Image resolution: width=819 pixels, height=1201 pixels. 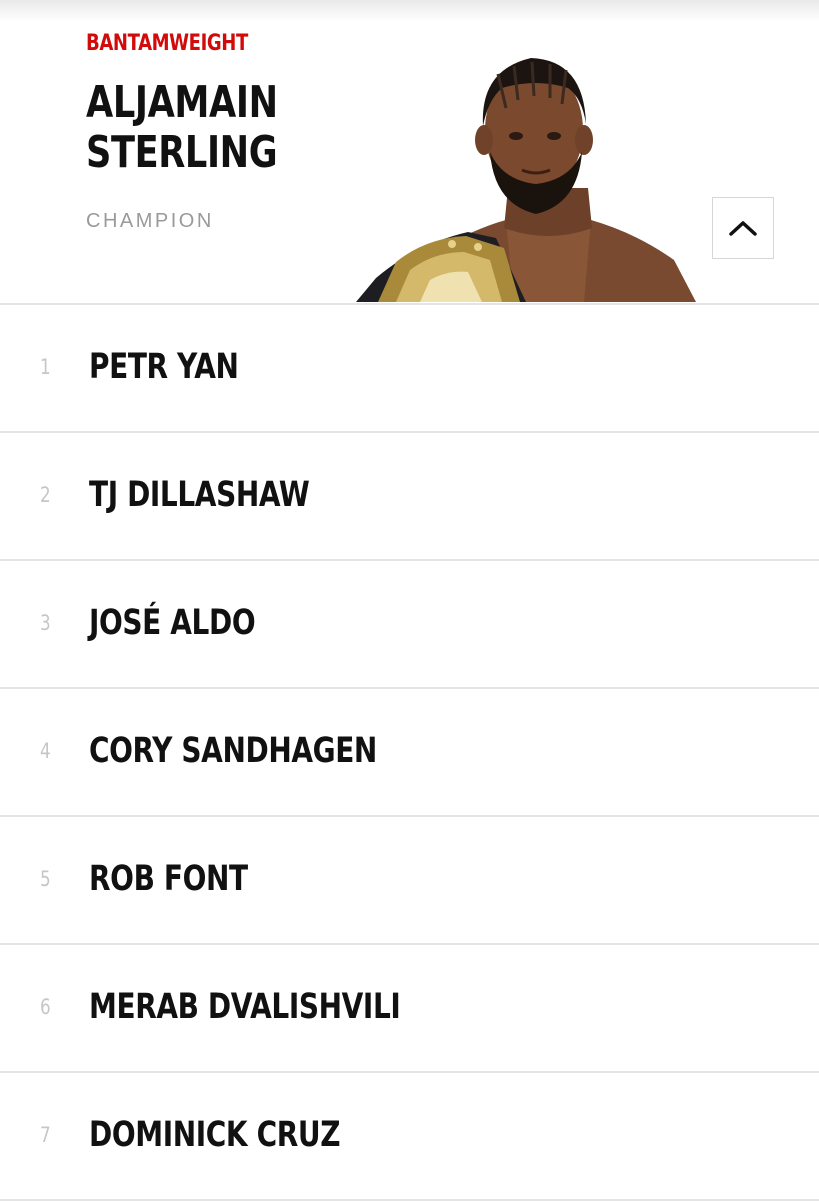 What do you see at coordinates (526, 180) in the screenshot?
I see `champion-photo` at bounding box center [526, 180].